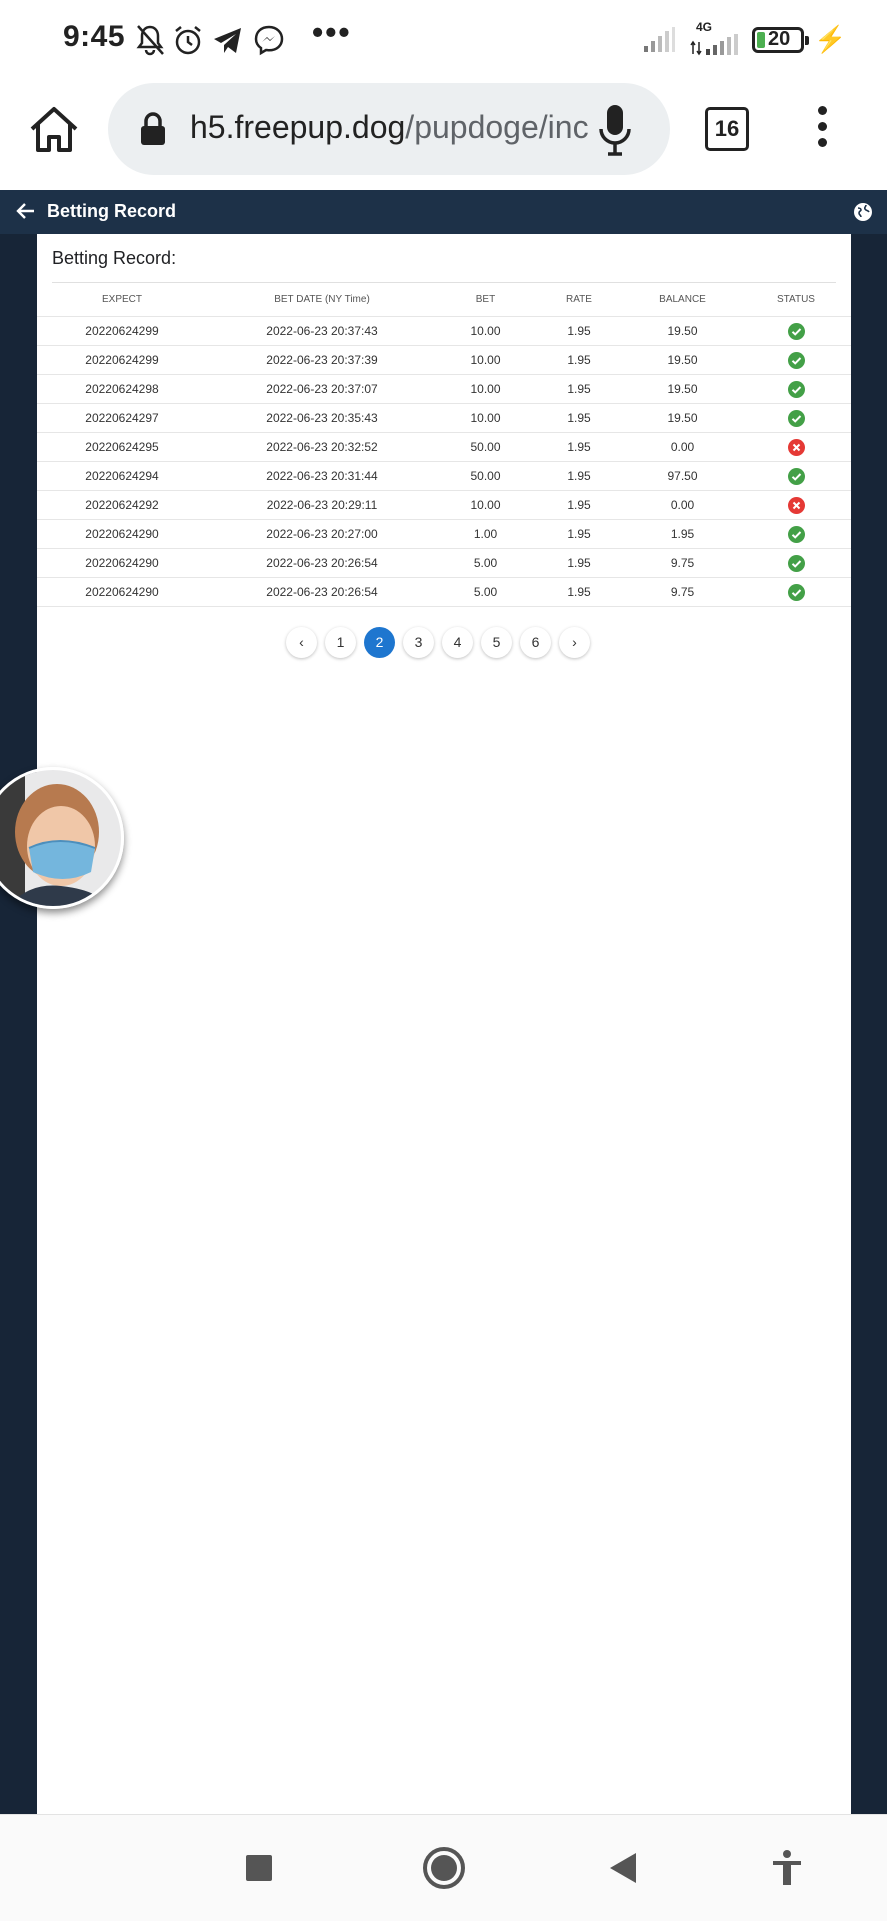 This screenshot has height=1921, width=887. What do you see at coordinates (122, 505) in the screenshot?
I see `expect-cell: 20220624292` at bounding box center [122, 505].